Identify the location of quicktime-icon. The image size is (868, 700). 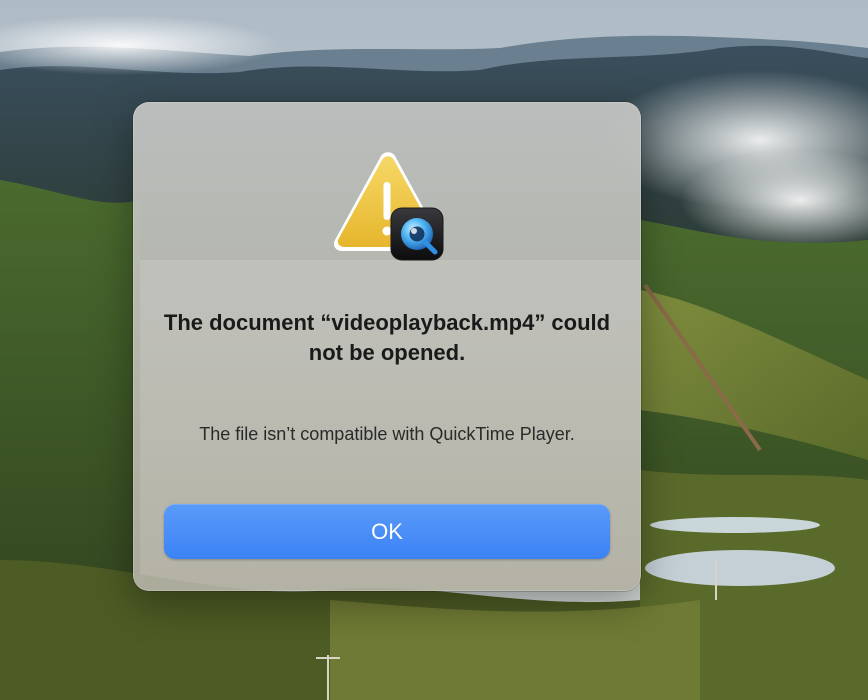
(417, 234).